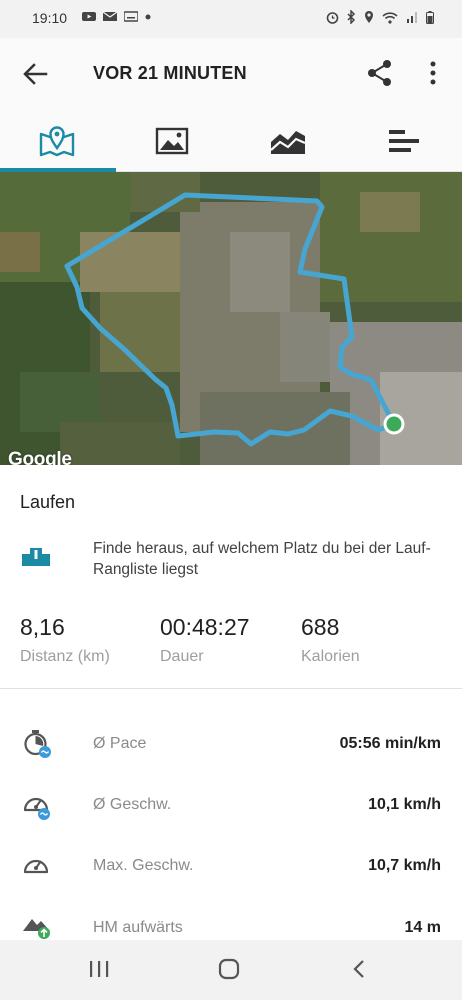  Describe the element at coordinates (131, 16) in the screenshot. I see `keyboard-icon` at that location.